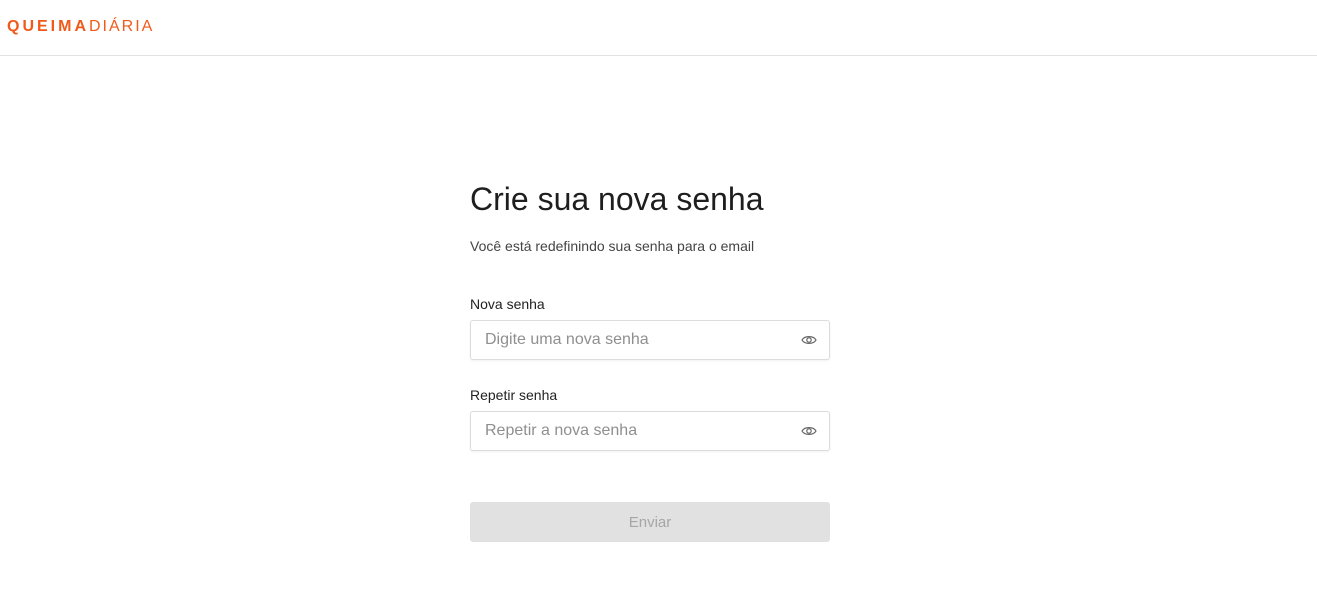 This screenshot has height=594, width=1317. What do you see at coordinates (650, 522) in the screenshot?
I see `submit-button: Enviar` at bounding box center [650, 522].